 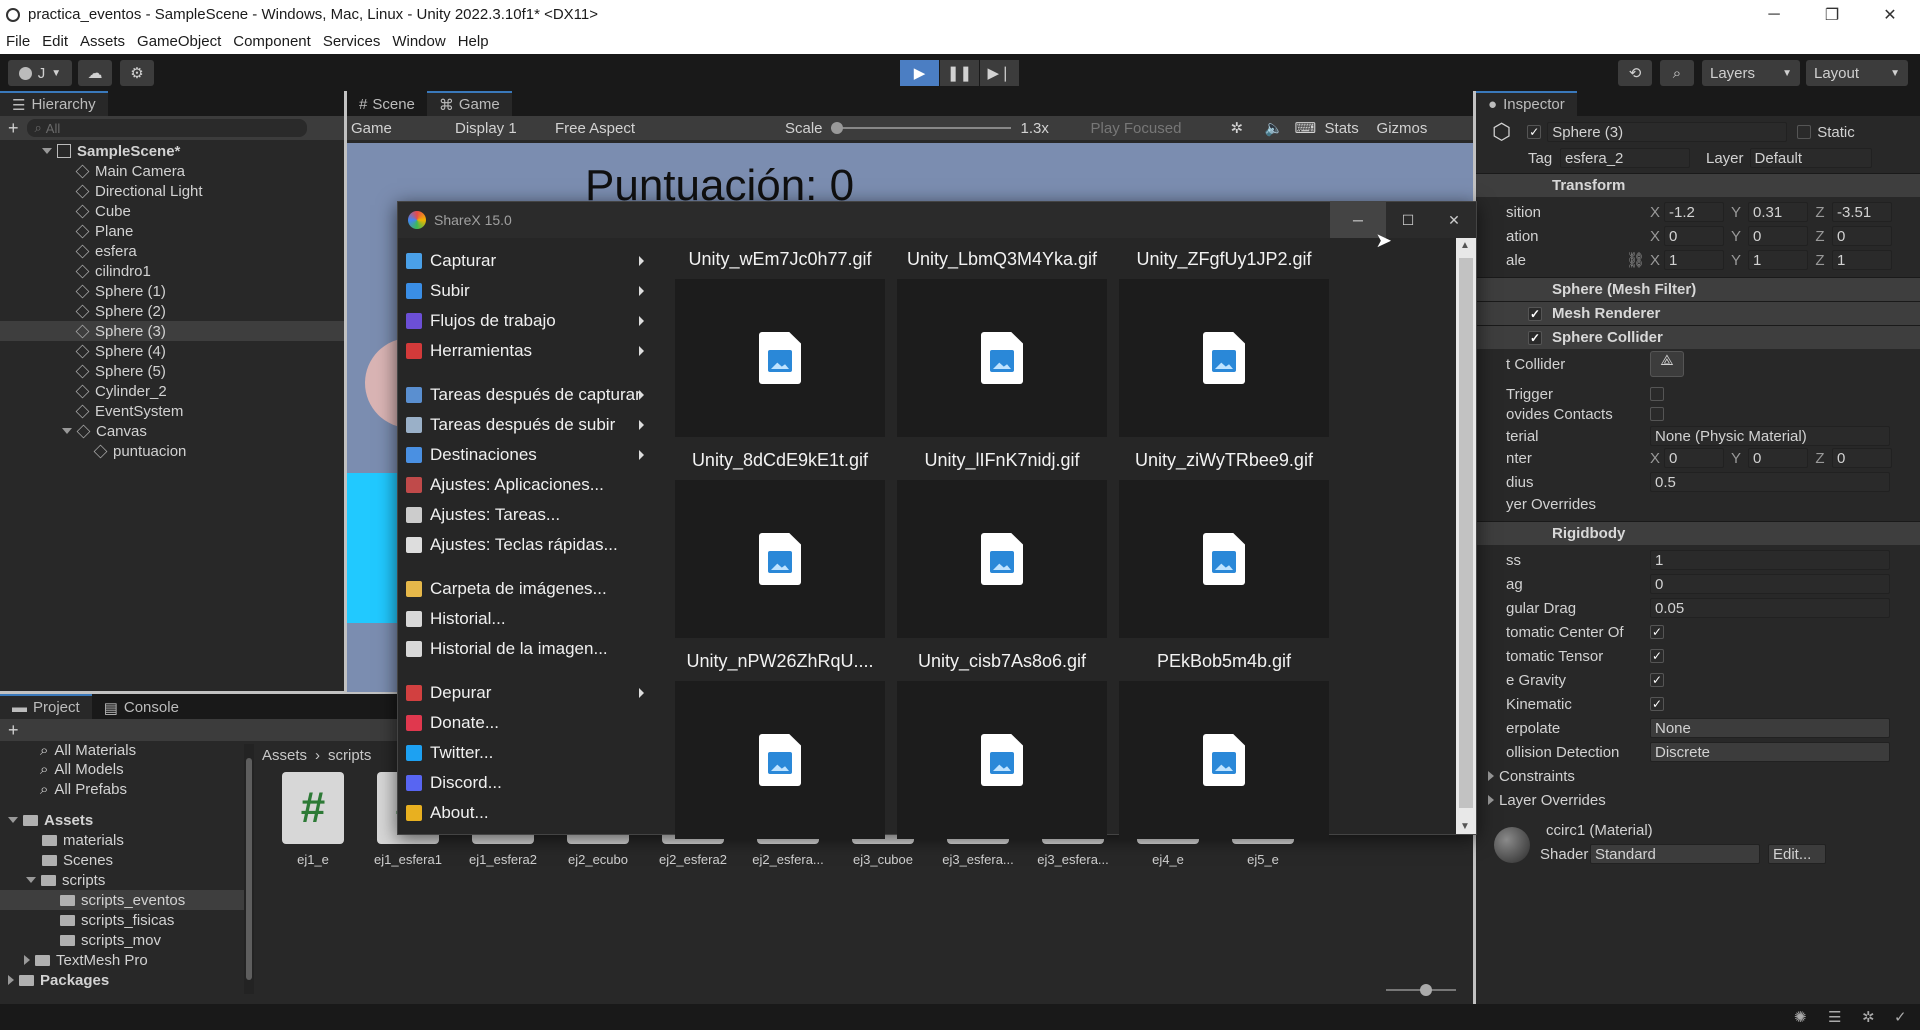 I want to click on bug-icon: ✲, so click(x=1248, y=128).